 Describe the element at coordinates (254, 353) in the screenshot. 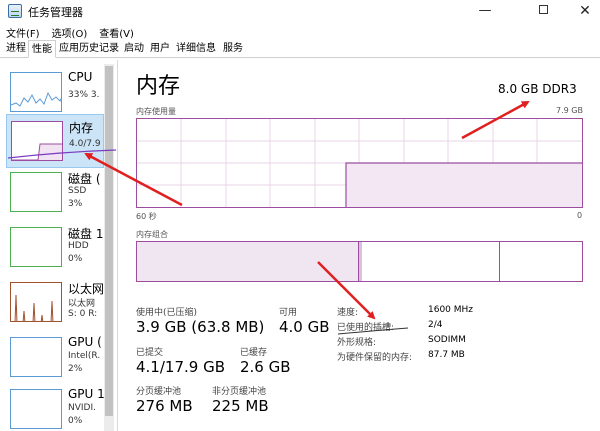

I see `cached-label: 已缓存` at that location.